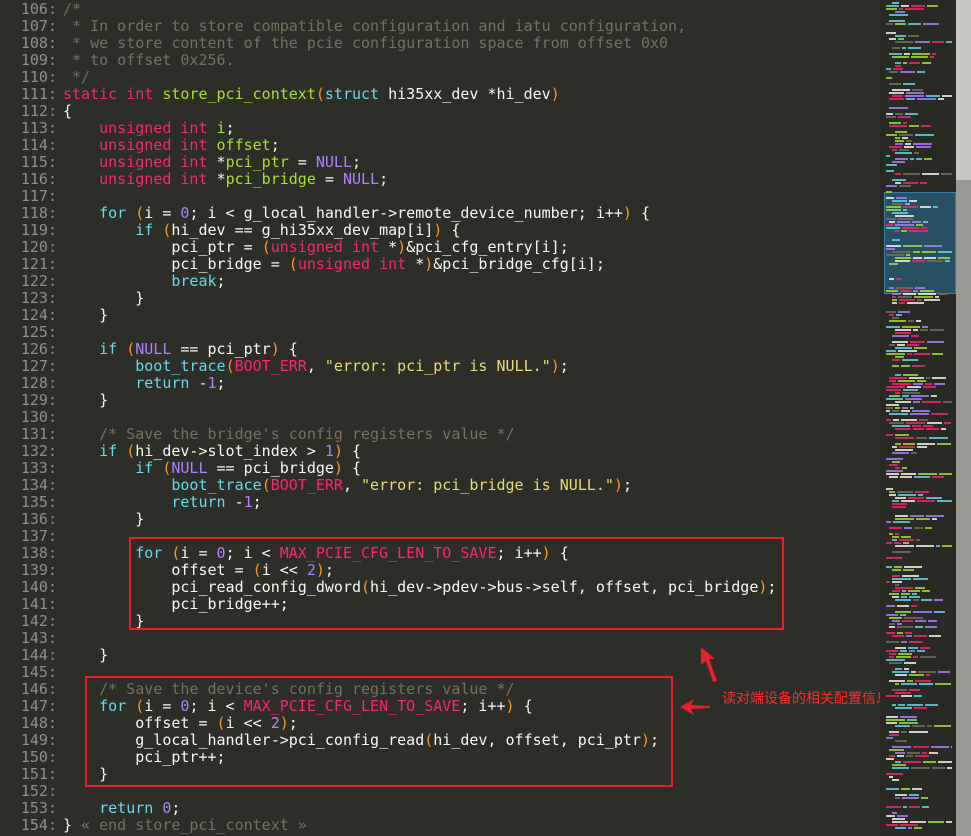 The height and width of the screenshot is (836, 971). Describe the element at coordinates (440, 196) in the screenshot. I see `code-line: 117:` at that location.